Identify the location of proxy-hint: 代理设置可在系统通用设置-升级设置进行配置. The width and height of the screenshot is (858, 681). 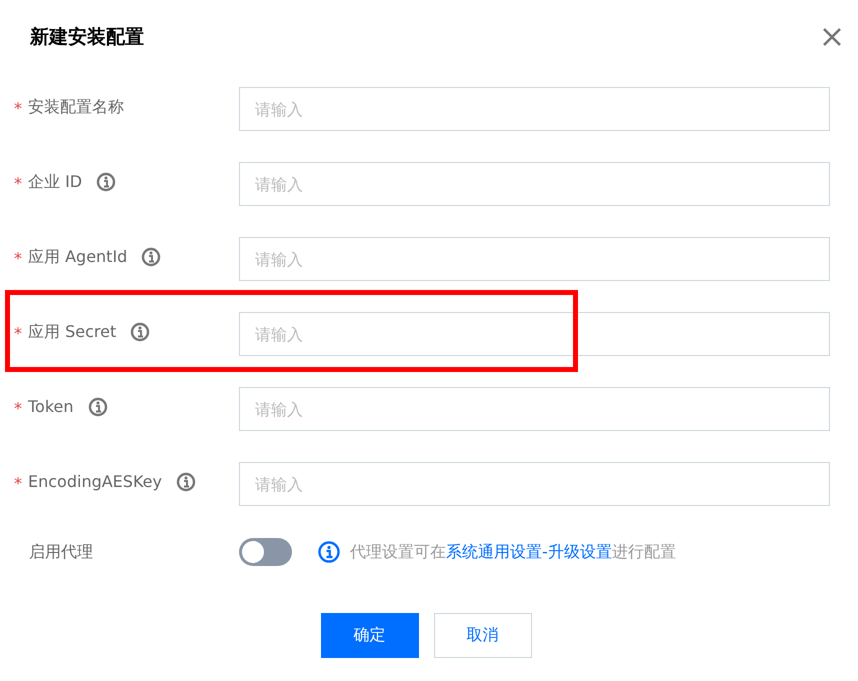
(513, 552).